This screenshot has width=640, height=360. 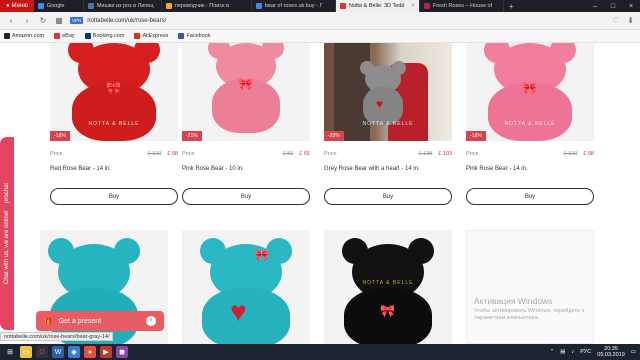 What do you see at coordinates (388, 169) in the screenshot?
I see `product-name: Grey Rose Bear with a heart - 14 in.` at bounding box center [388, 169].